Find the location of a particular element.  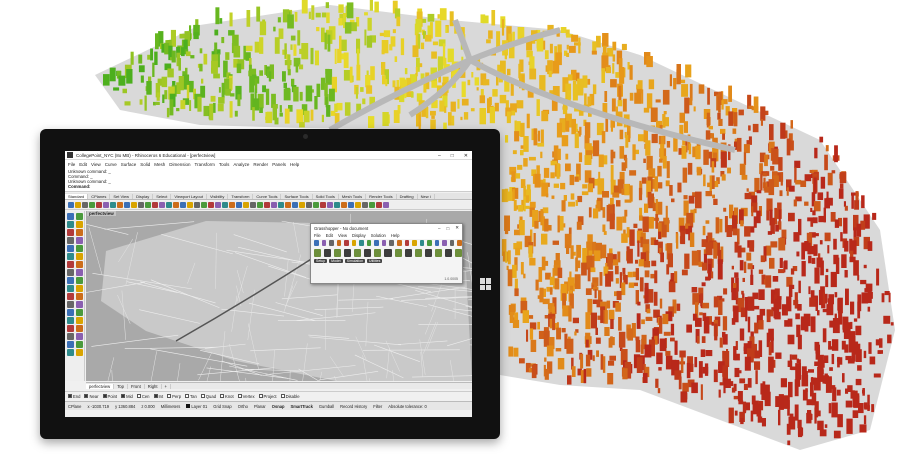

menu-surface: Surface is located at coordinates (129, 164).